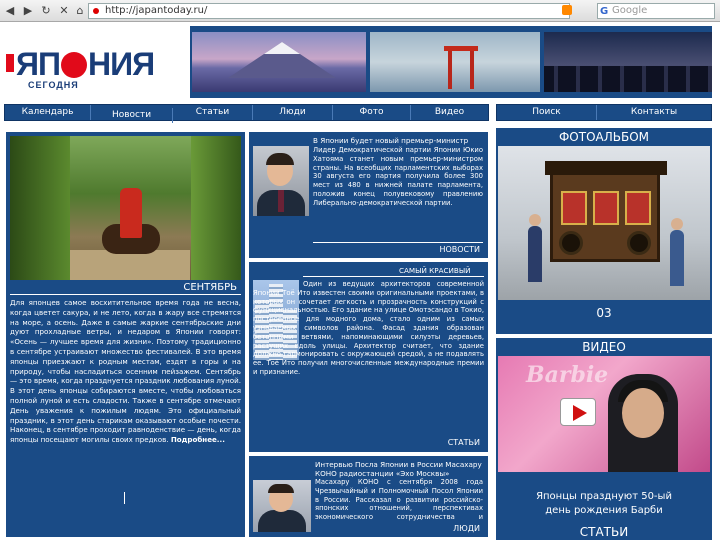 The height and width of the screenshot is (540, 720). What do you see at coordinates (28, 11) in the screenshot?
I see `forward-icon: ▶` at bounding box center [28, 11].